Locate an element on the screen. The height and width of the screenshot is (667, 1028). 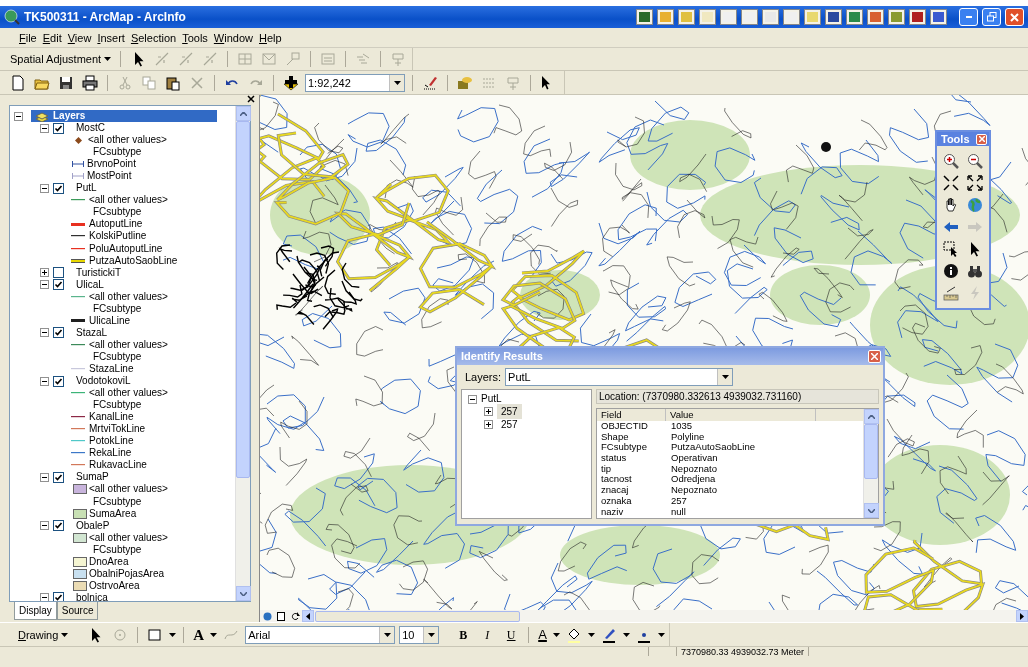
layer-name: SumaP is located at coordinates (92, 477).